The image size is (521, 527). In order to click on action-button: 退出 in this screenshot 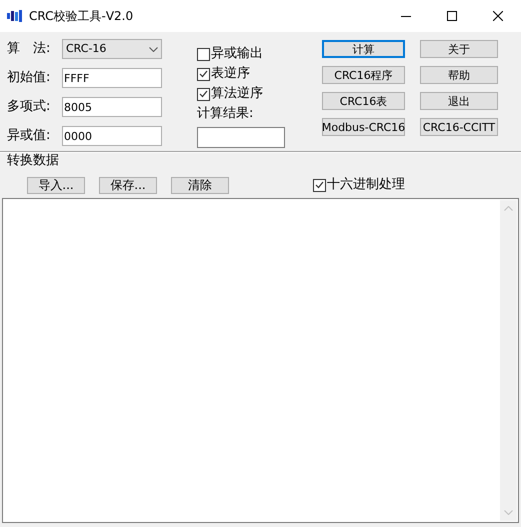, I will do `click(459, 101)`.